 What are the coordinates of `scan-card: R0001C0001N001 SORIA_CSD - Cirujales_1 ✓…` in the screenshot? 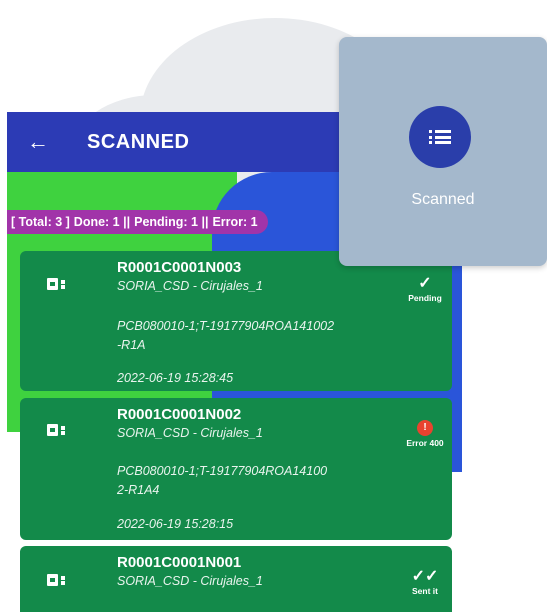 It's located at (236, 579).